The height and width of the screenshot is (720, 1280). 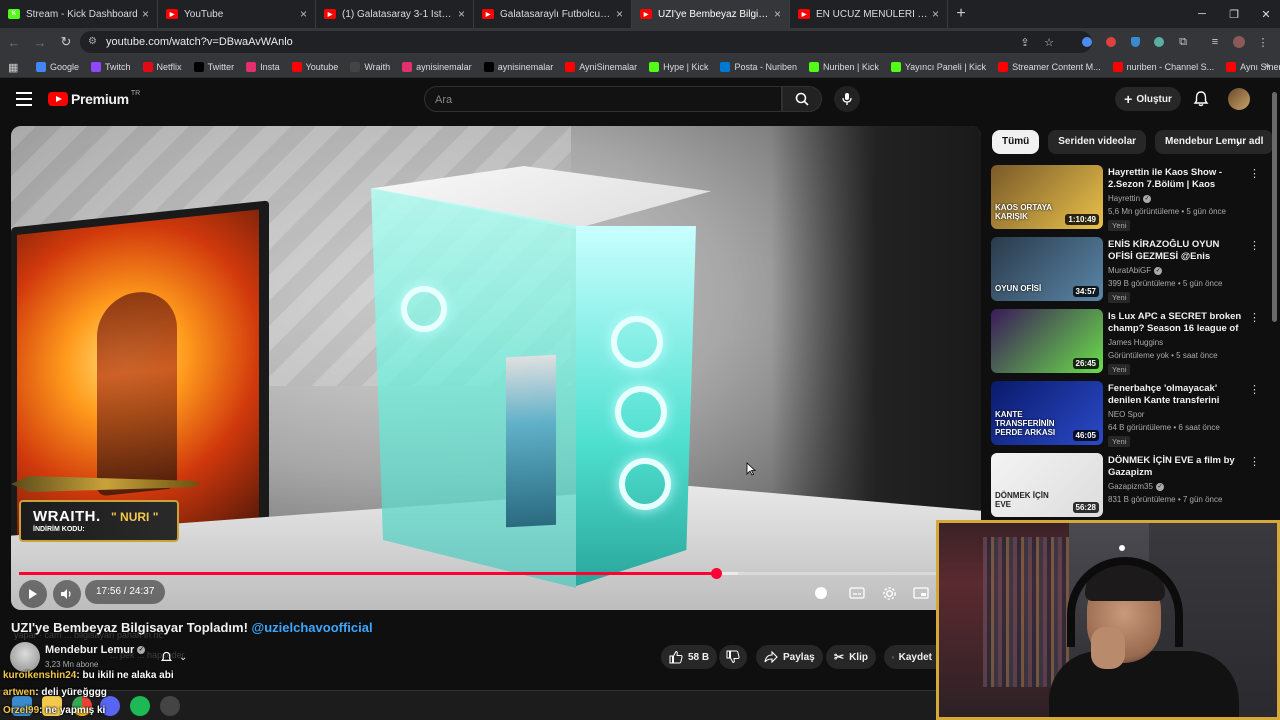 What do you see at coordinates (1274, 207) in the screenshot?
I see `scrollbar-thumb` at bounding box center [1274, 207].